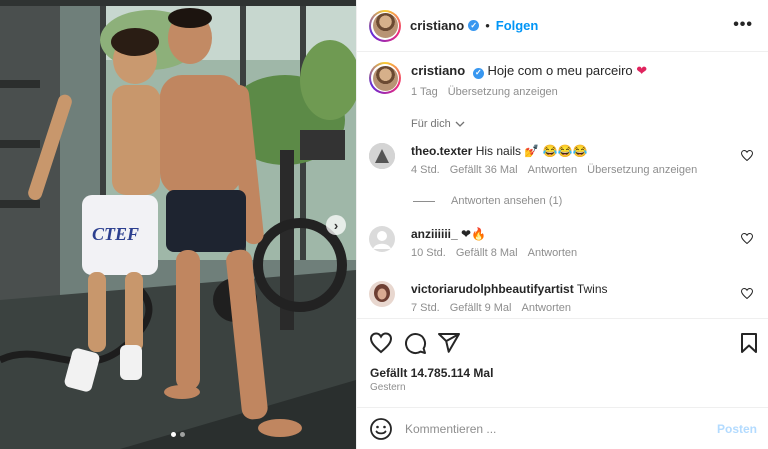 Image resolution: width=768 pixels, height=449 pixels. I want to click on carousel-next-button: ›, so click(336, 225).